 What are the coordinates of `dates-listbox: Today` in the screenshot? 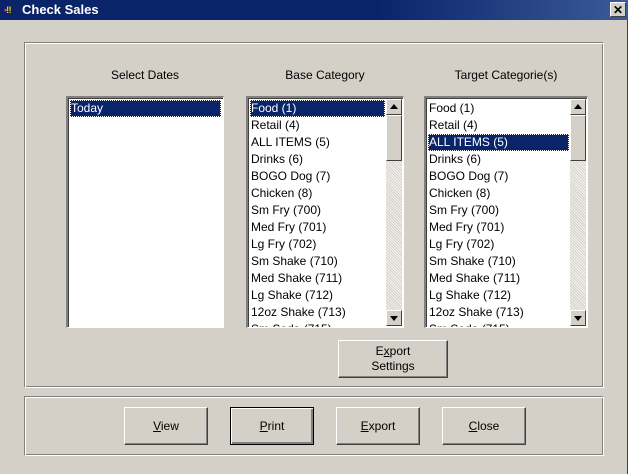 It's located at (145, 212).